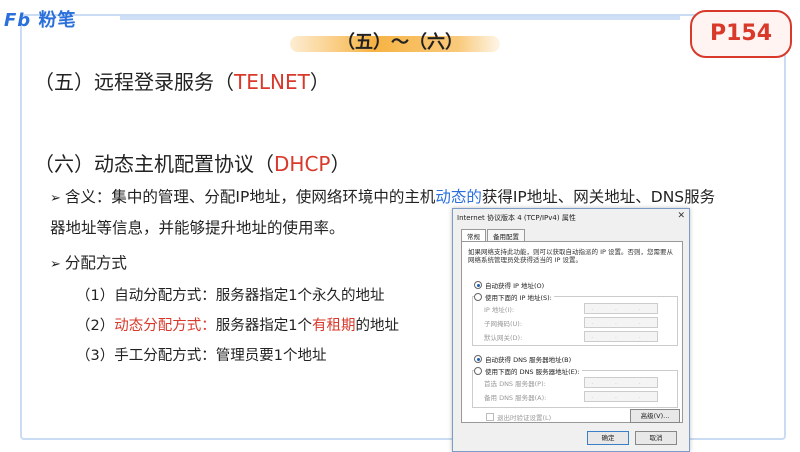  I want to click on dns-manual-radio: 使用下面的 DNS 服务器地址(E):, so click(528, 371).